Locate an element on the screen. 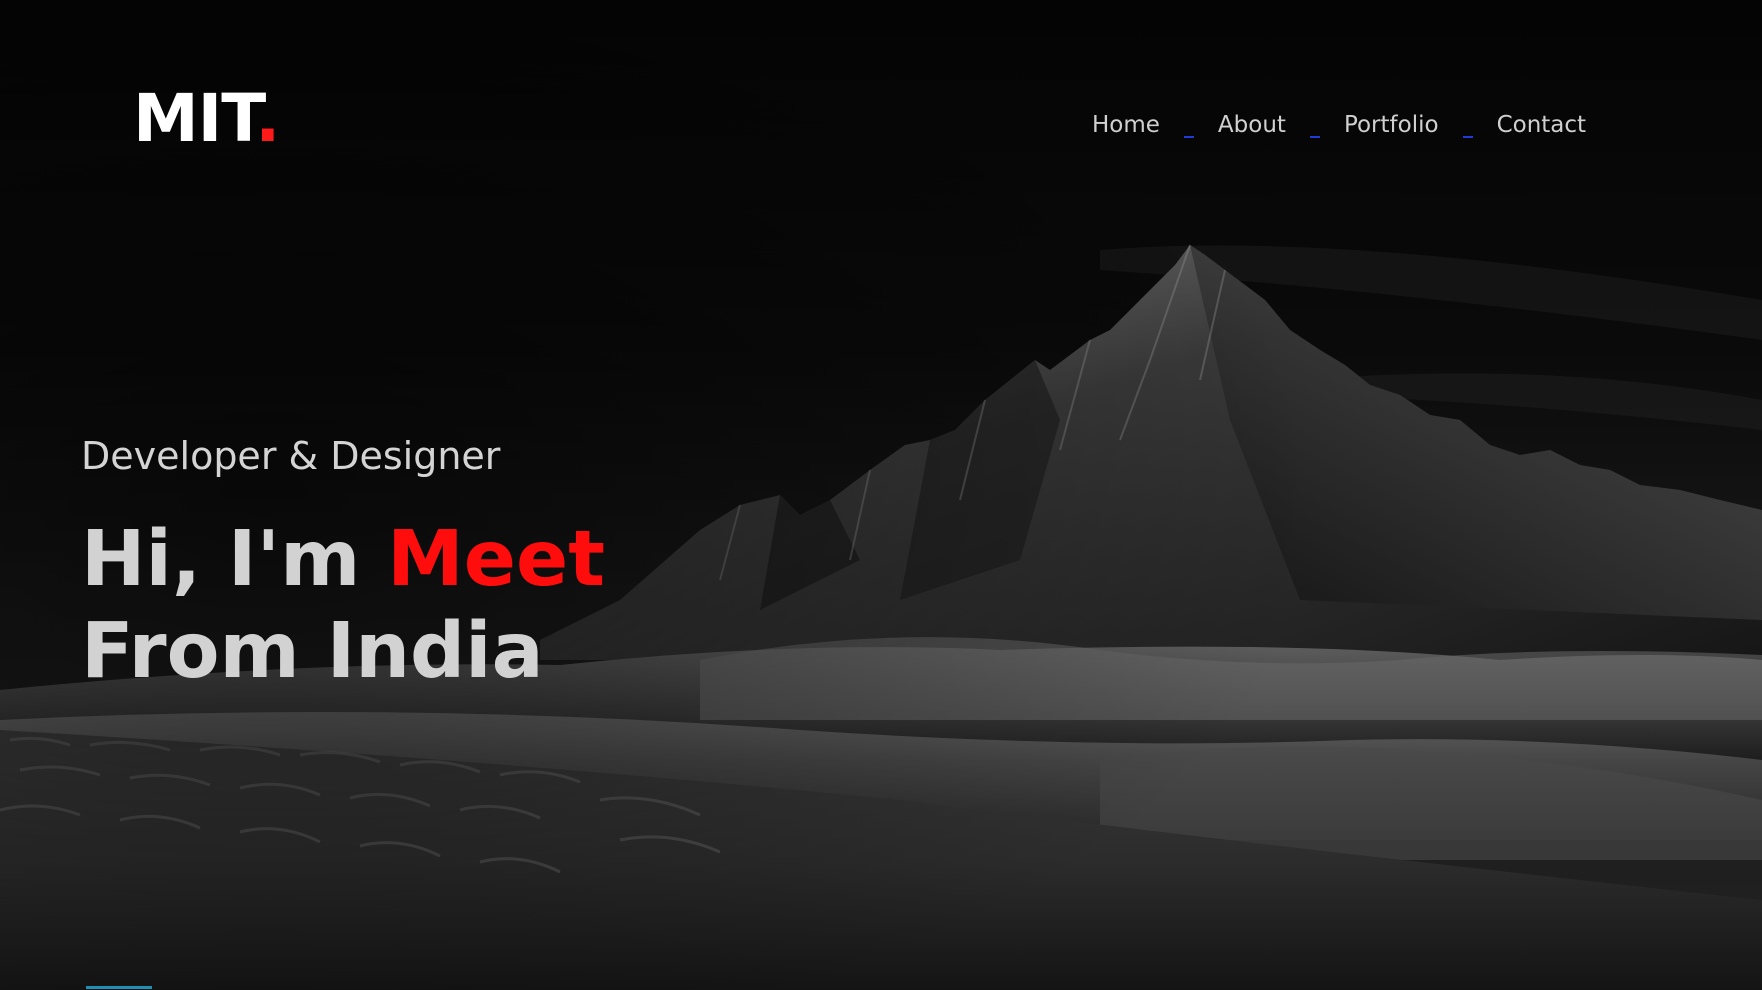  headline-name: Meet is located at coordinates (496, 559).